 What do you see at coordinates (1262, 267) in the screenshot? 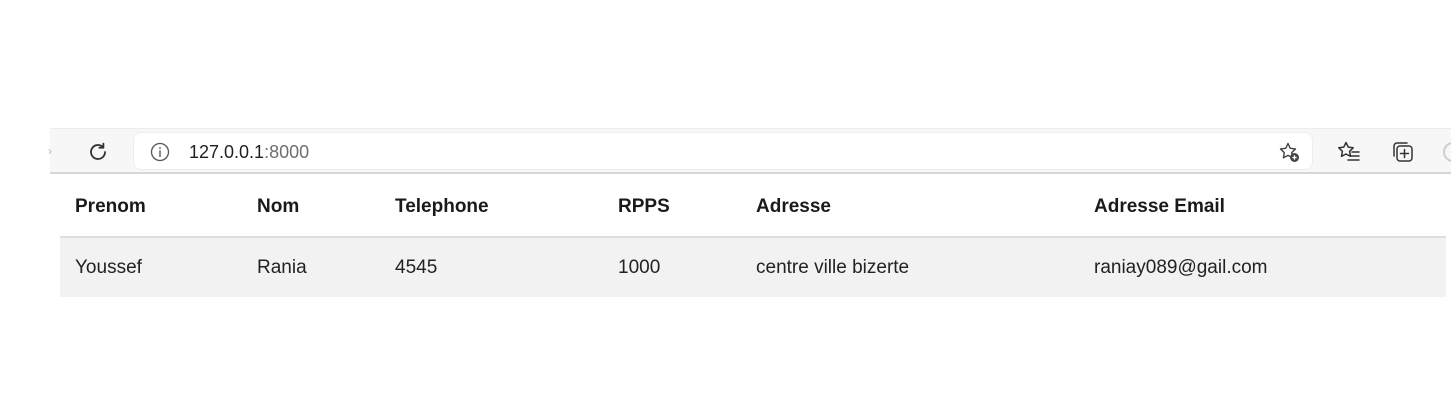
I see `cell-adresse-email: raniay089@gail.com` at bounding box center [1262, 267].